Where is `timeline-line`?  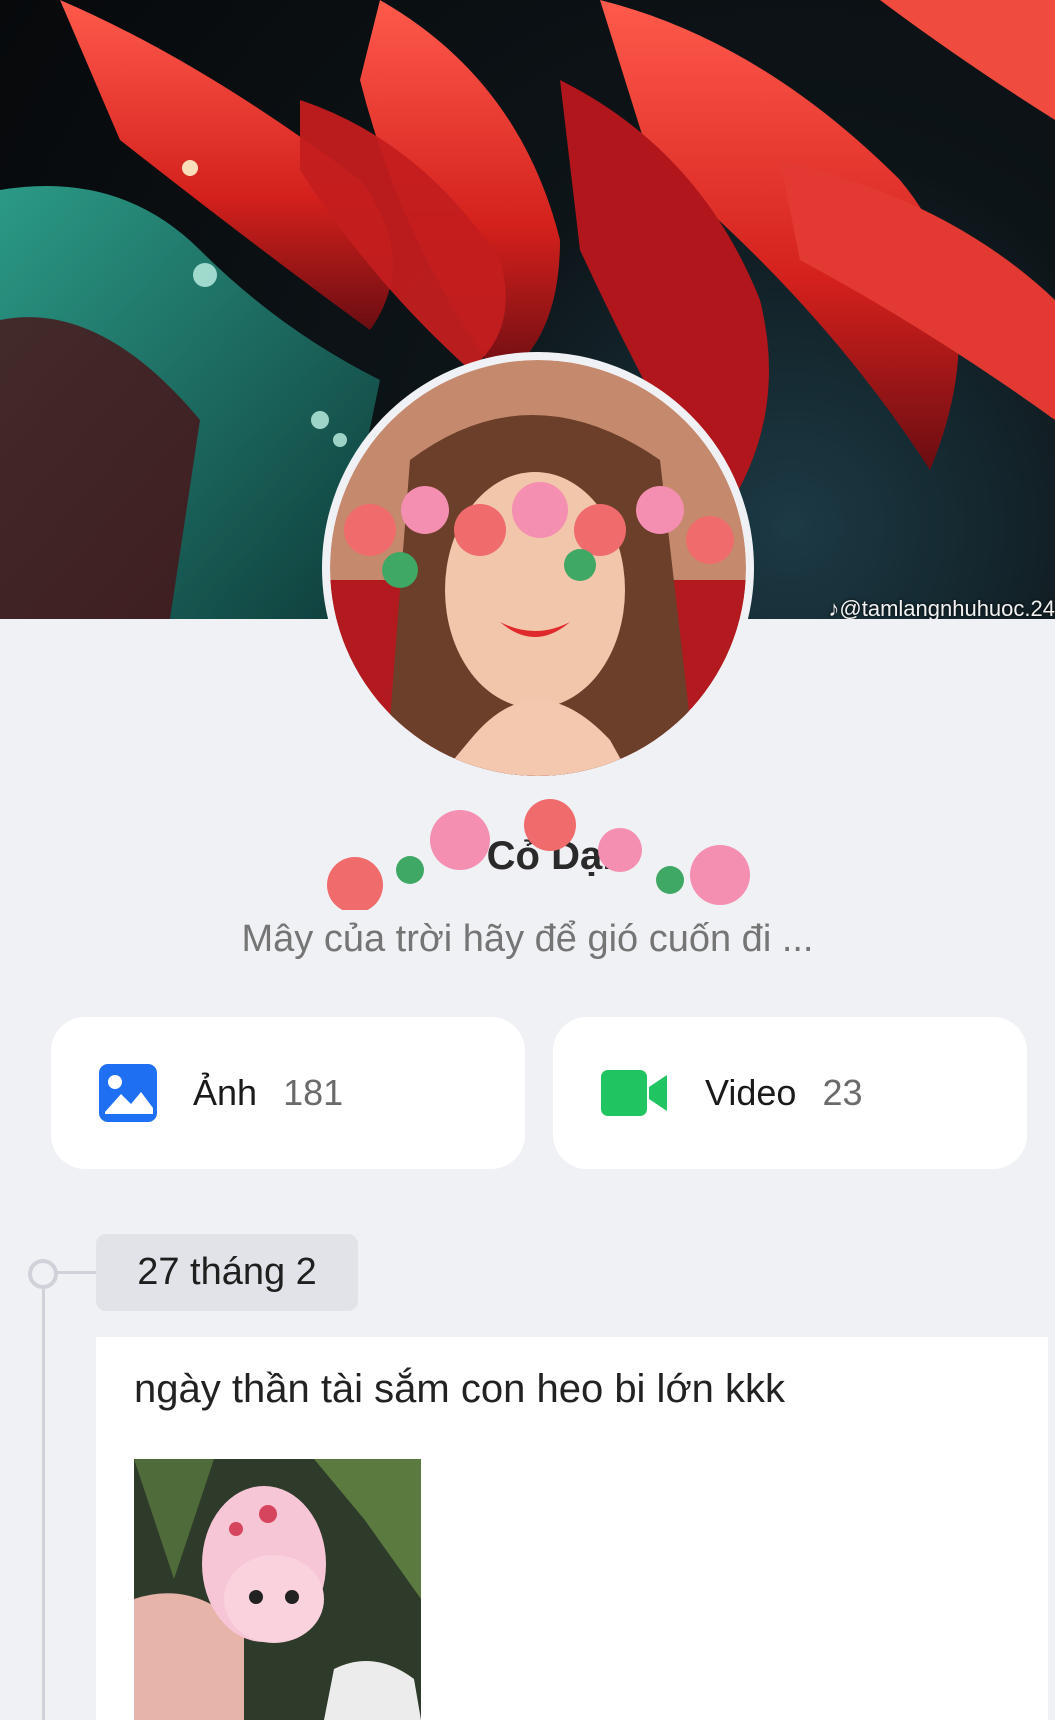
timeline-line is located at coordinates (43, 1504).